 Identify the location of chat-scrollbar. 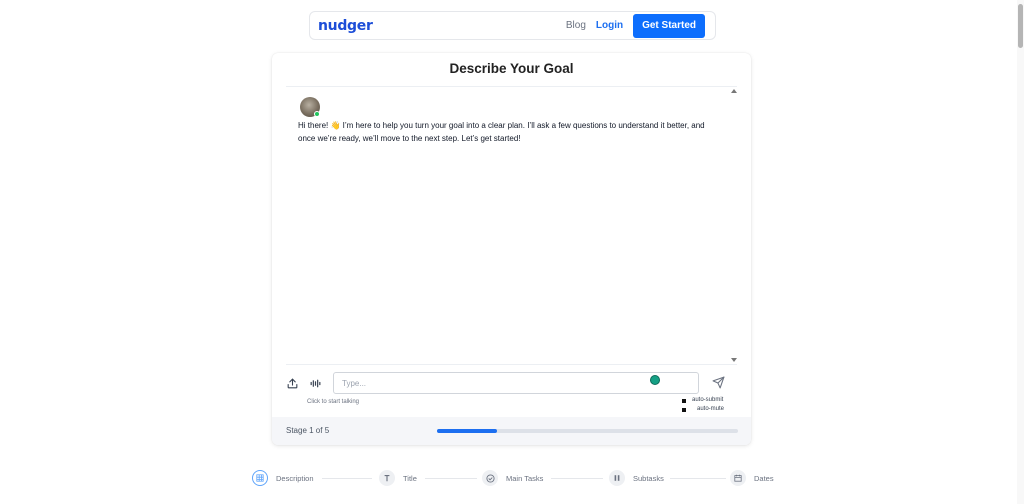
(734, 225).